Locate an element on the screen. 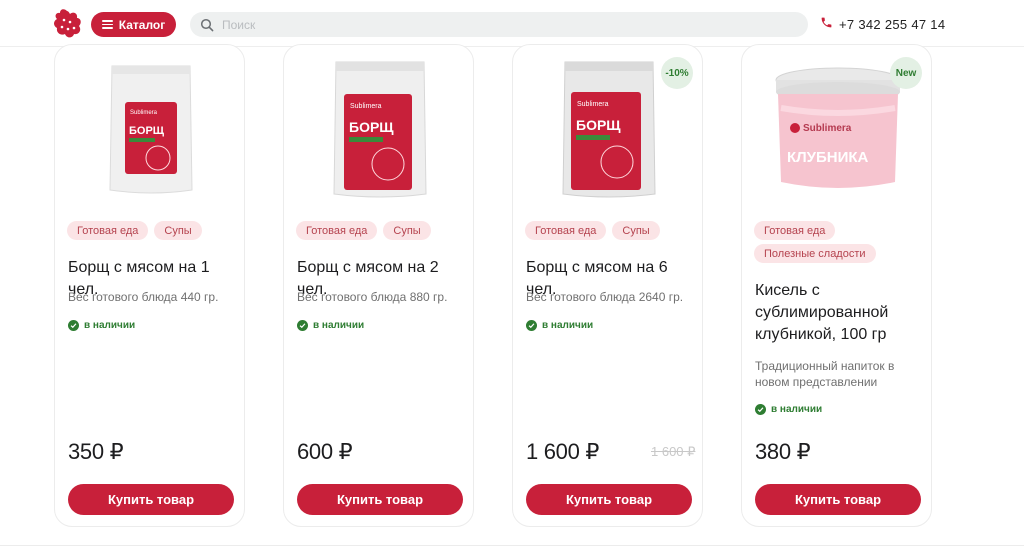  divider is located at coordinates (512, 545).